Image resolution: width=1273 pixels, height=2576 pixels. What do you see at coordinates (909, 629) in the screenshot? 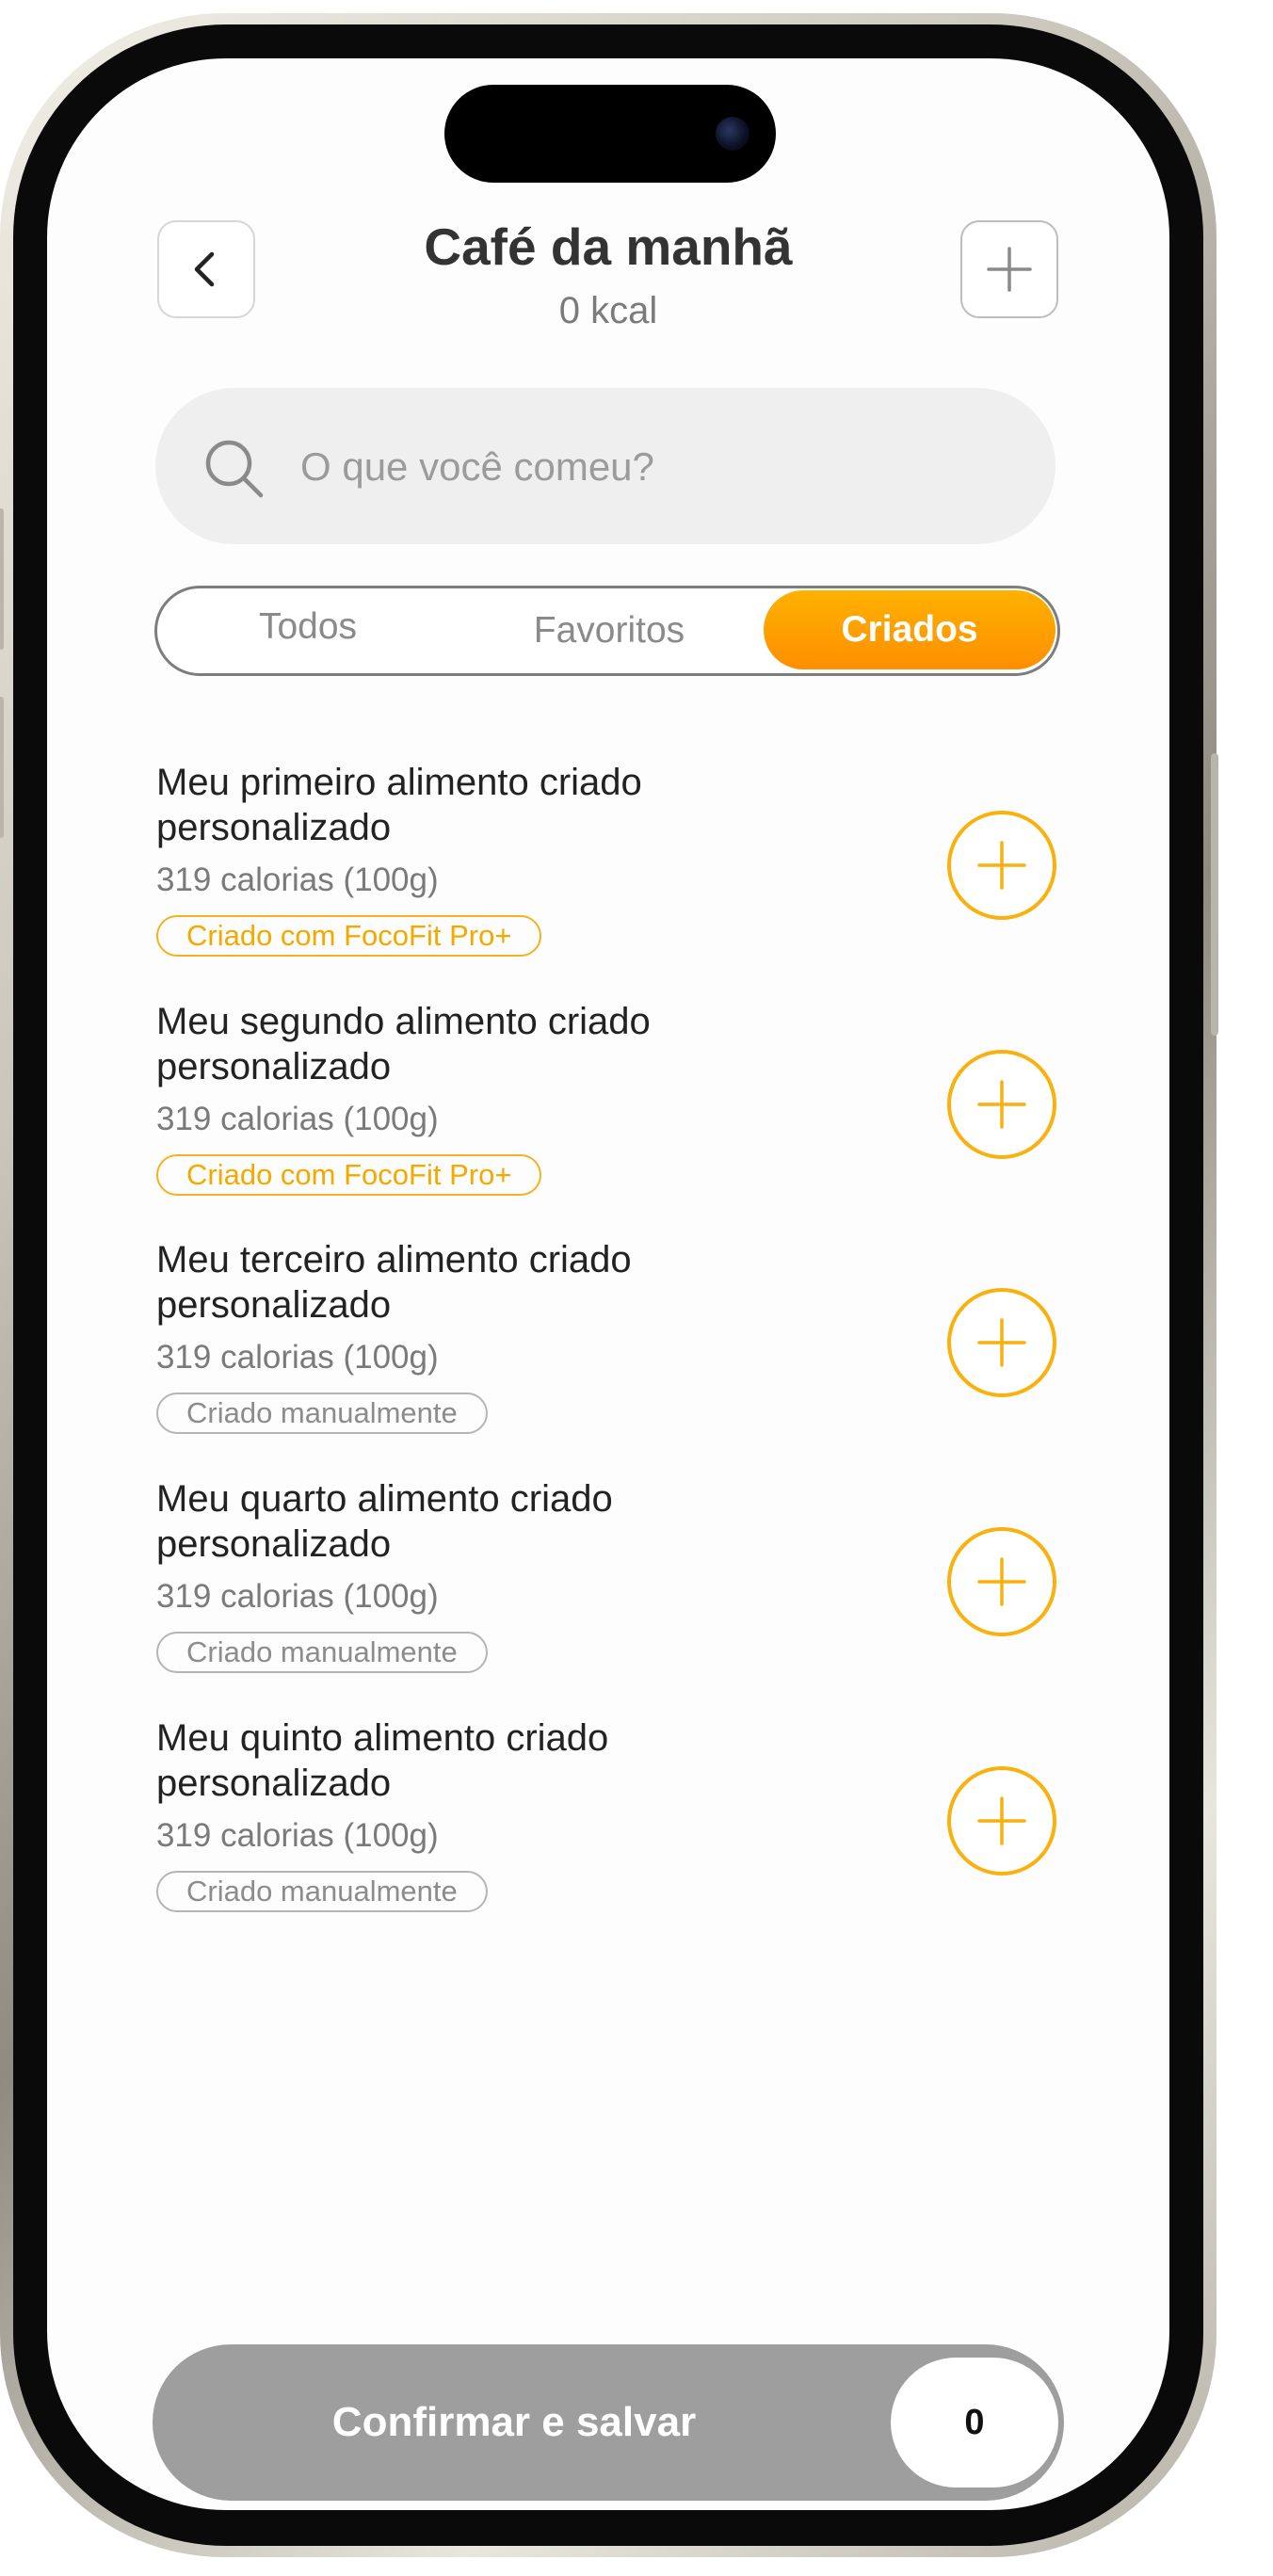
I see `tab-criados: Criados` at bounding box center [909, 629].